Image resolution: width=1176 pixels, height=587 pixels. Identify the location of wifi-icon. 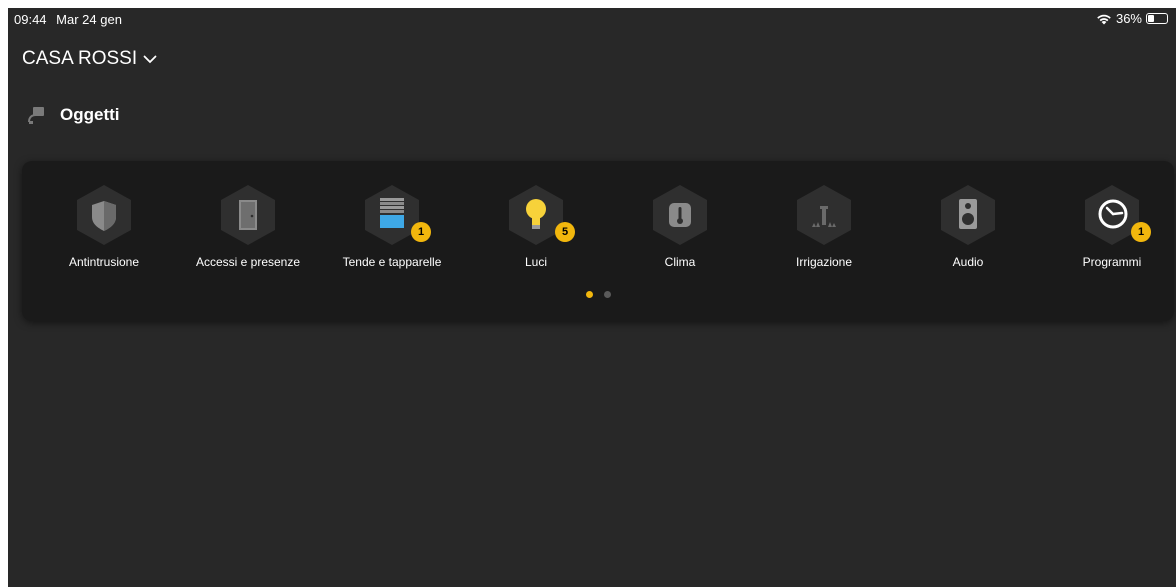
(1104, 19).